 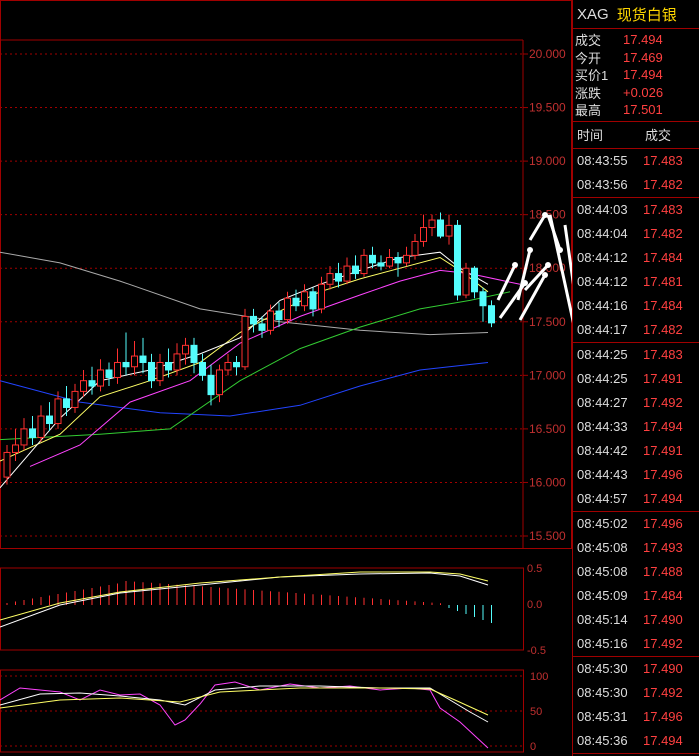 What do you see at coordinates (663, 547) in the screenshot?
I see `tick-price: 17.493` at bounding box center [663, 547].